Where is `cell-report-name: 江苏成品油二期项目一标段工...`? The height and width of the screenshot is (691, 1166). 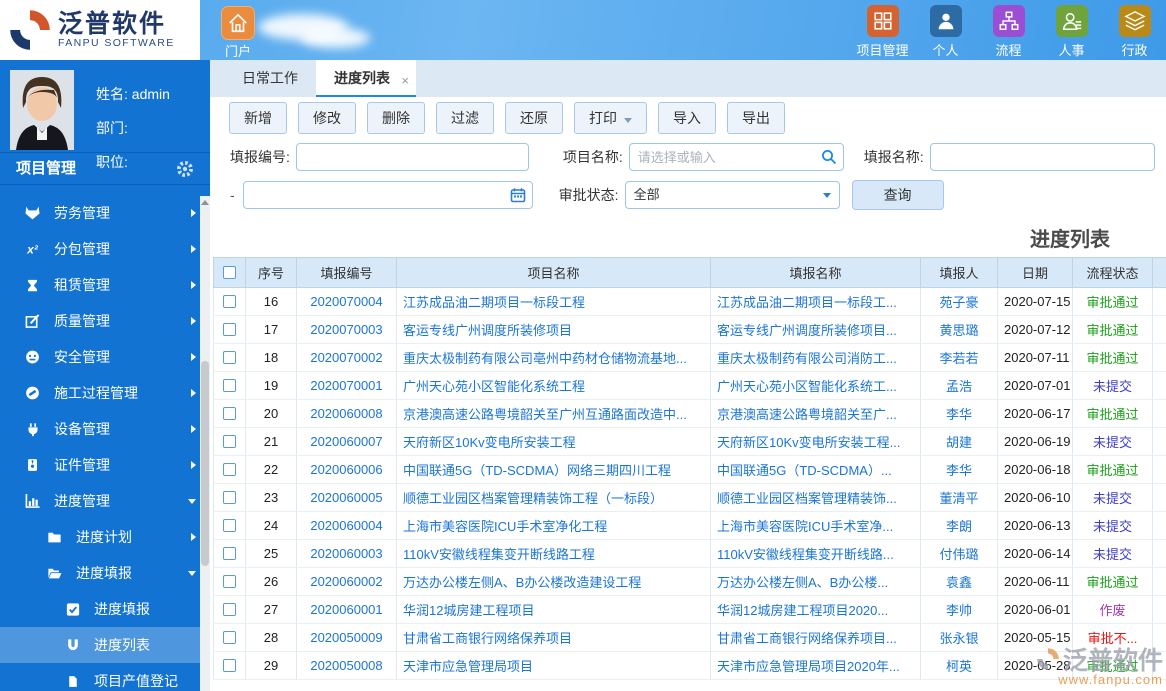 cell-report-name: 江苏成品油二期项目一标段工... is located at coordinates (807, 302).